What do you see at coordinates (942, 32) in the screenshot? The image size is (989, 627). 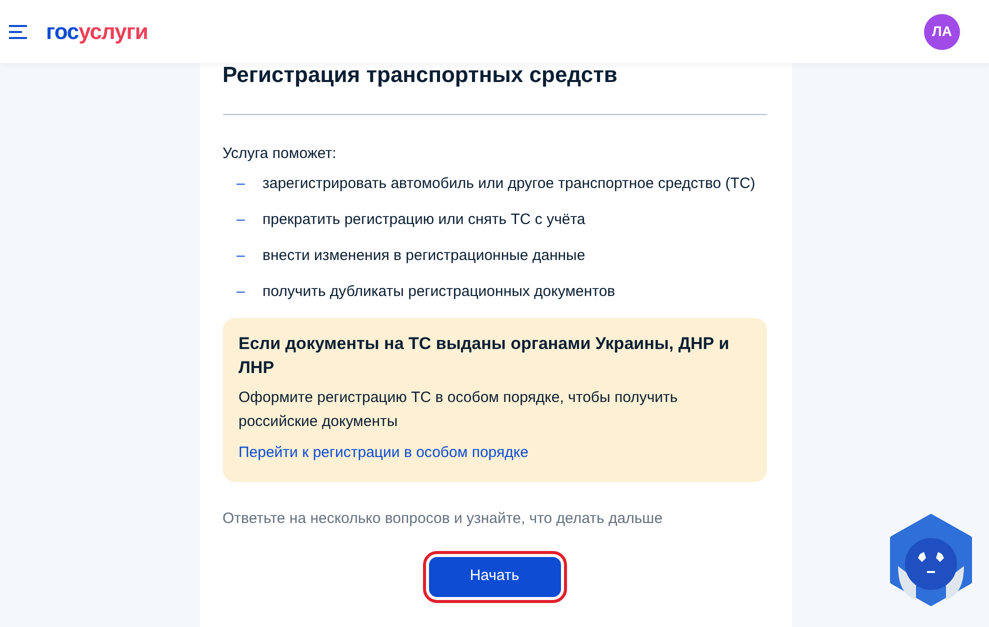 I see `user-avatar: ЛА` at bounding box center [942, 32].